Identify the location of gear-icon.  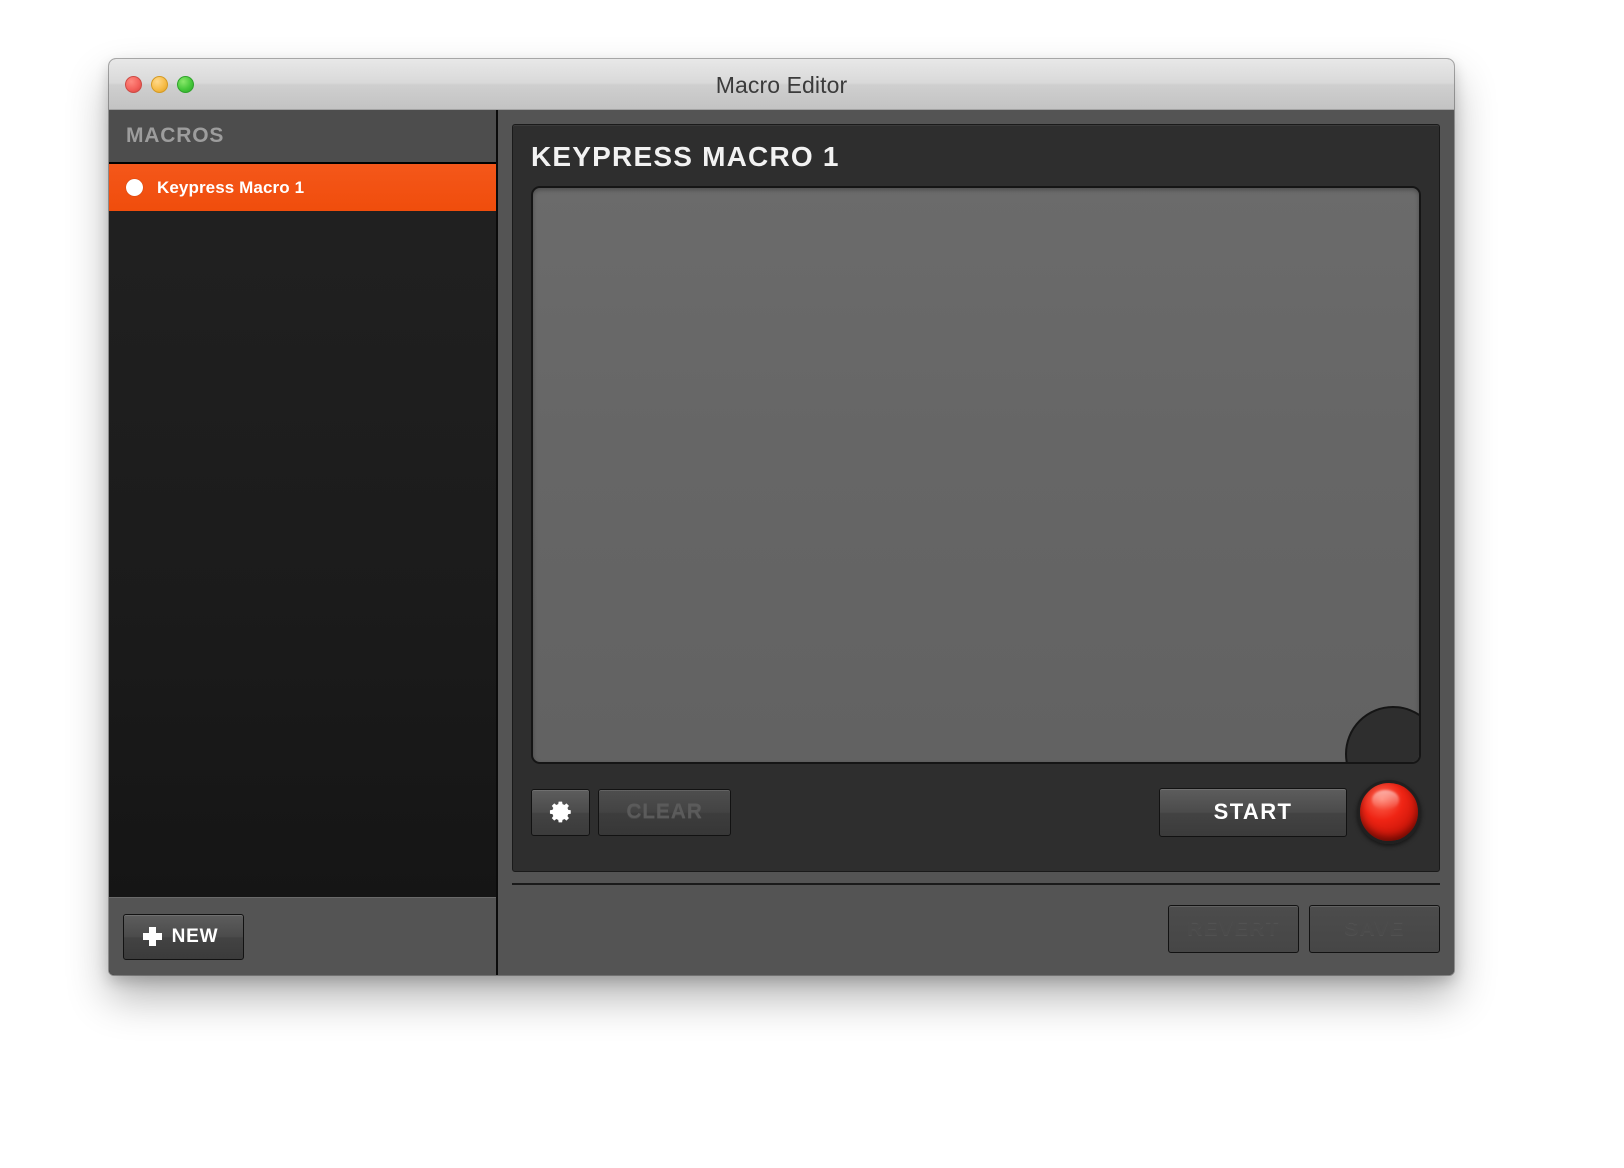
(560, 812).